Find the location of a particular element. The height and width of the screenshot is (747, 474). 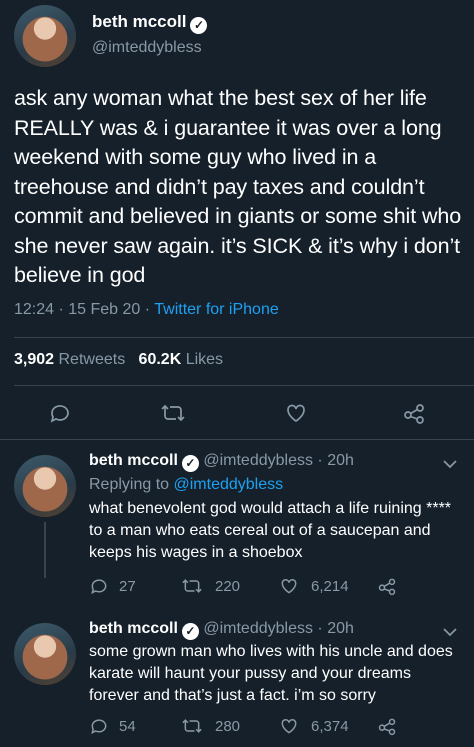

reply-actions: 54 280 6,374 is located at coordinates (274, 726).